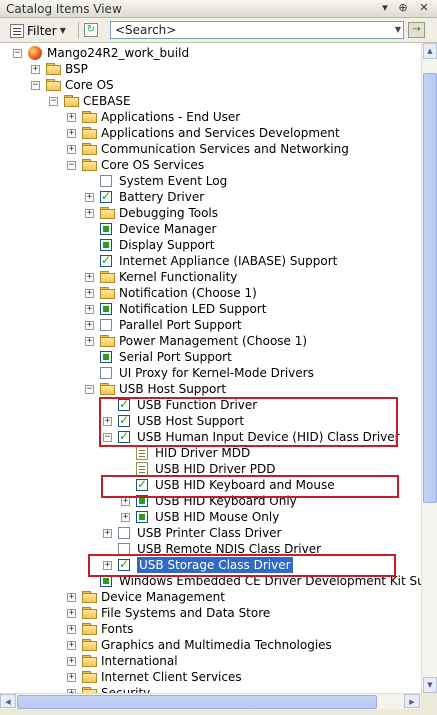 The height and width of the screenshot is (715, 437). I want to click on tree-item: HID Driver MDD, so click(210, 453).